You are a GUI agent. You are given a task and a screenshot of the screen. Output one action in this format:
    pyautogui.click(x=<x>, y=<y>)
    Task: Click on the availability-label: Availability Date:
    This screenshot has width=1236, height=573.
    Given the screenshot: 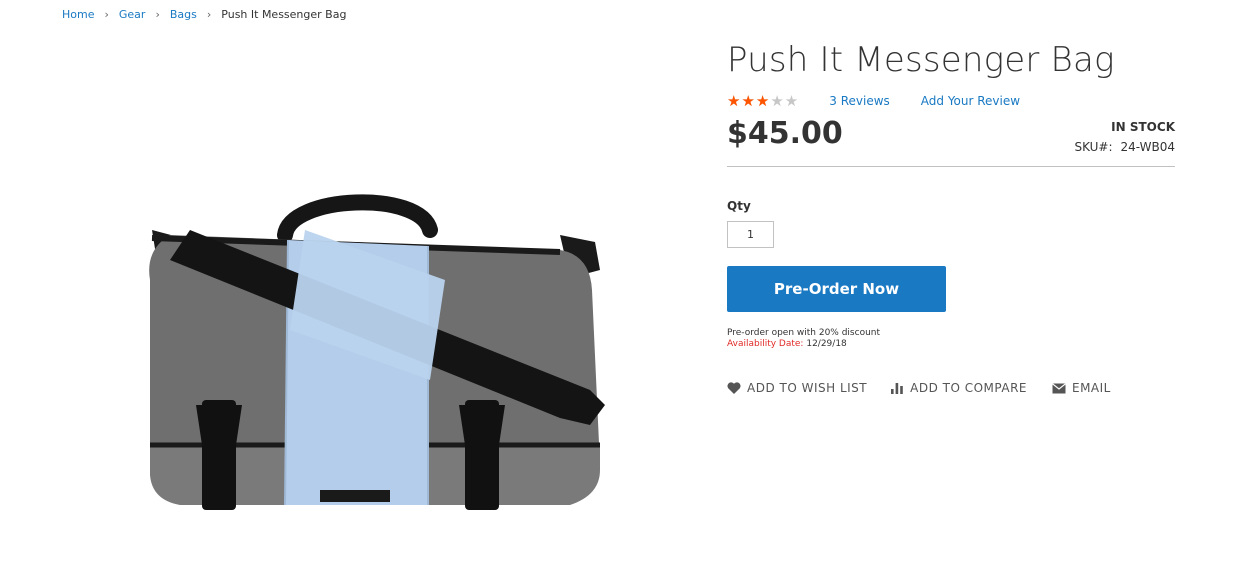 What is the action you would take?
    pyautogui.click(x=765, y=344)
    